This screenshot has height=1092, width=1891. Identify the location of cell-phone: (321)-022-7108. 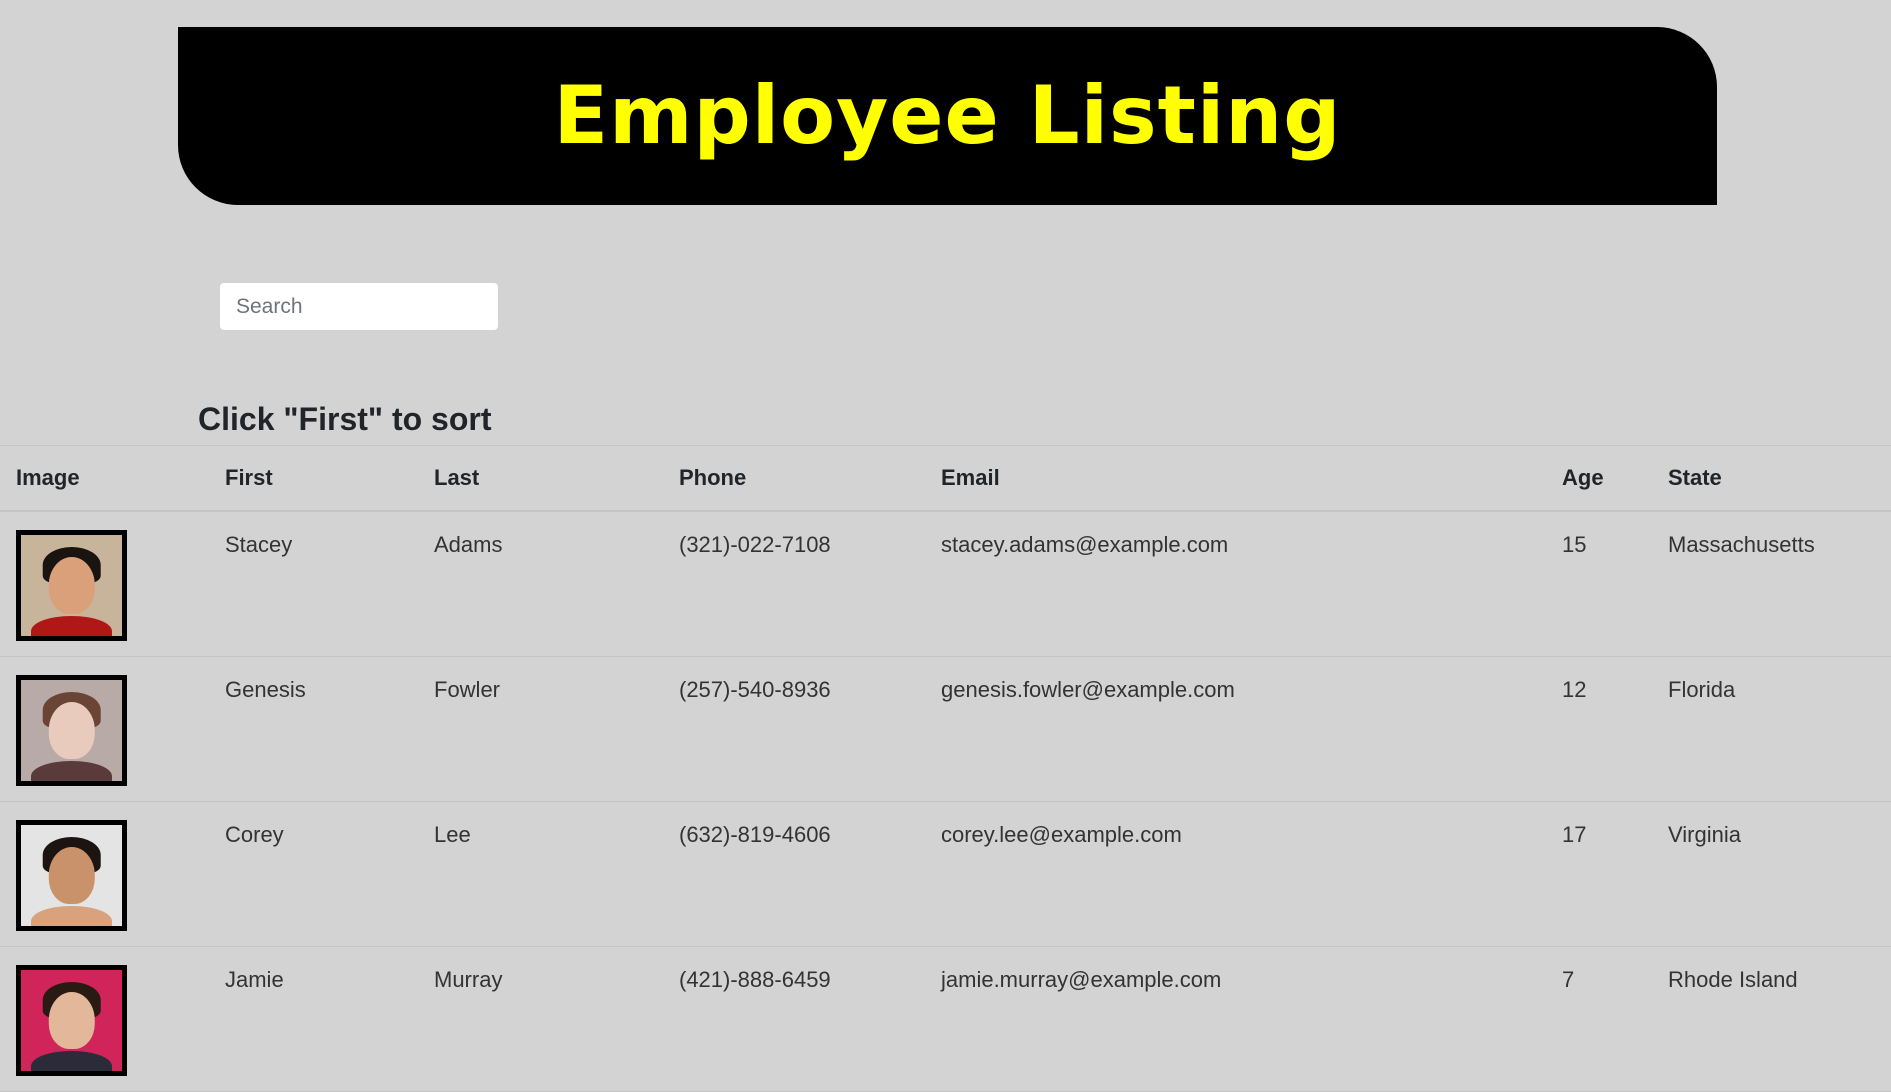
(794, 584).